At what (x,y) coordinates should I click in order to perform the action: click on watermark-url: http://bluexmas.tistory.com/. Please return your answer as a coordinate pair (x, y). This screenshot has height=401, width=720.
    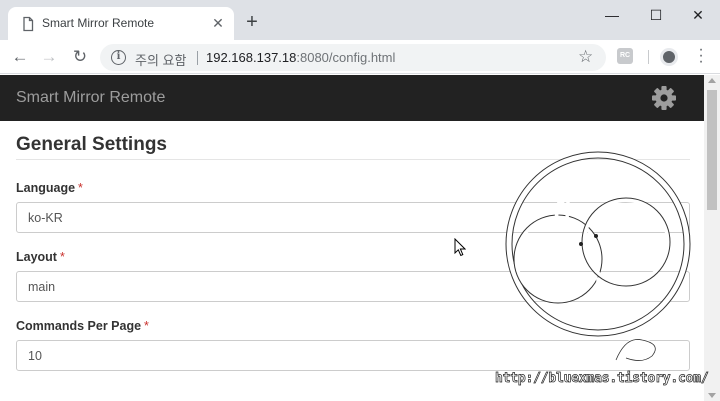
    Looking at the image, I should click on (602, 379).